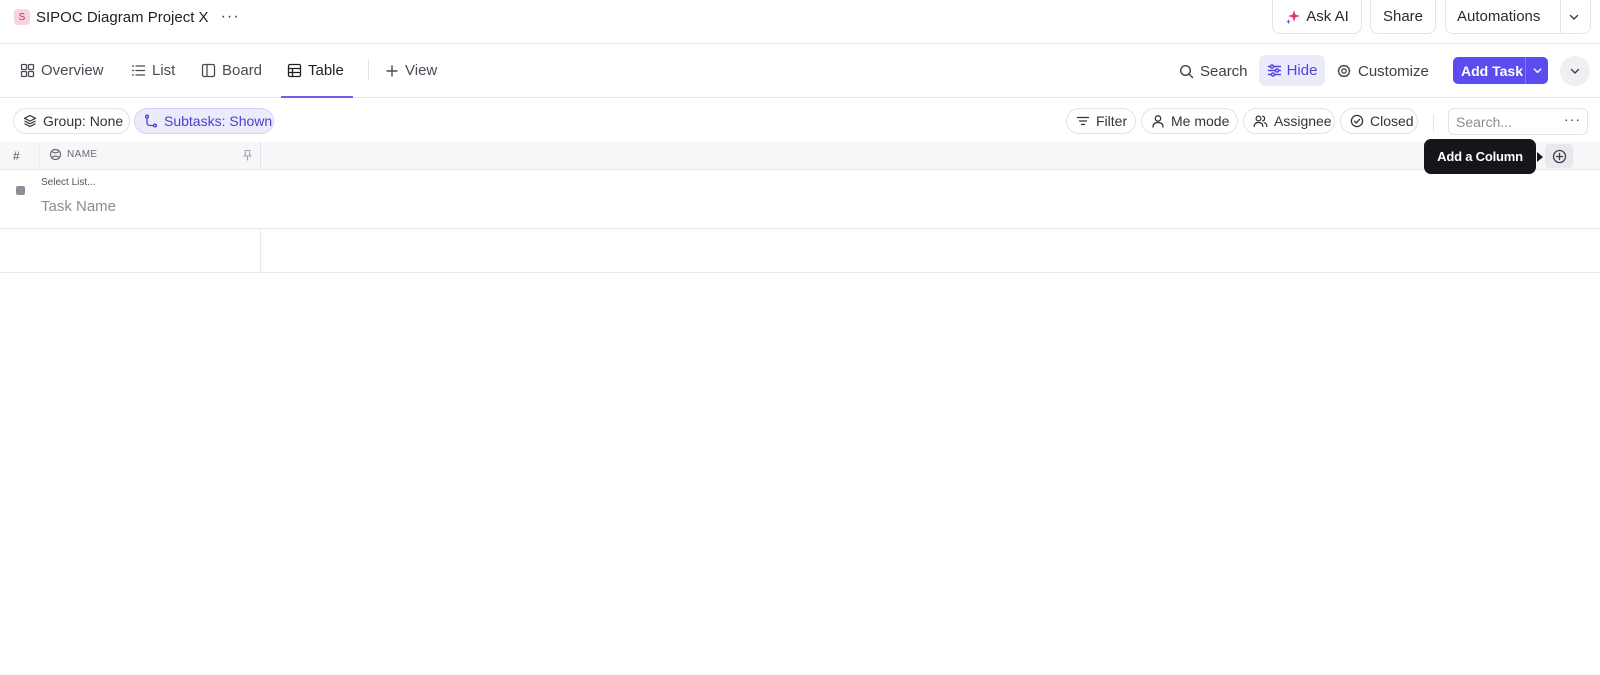 The width and height of the screenshot is (1600, 675). I want to click on tab-table-label: Table, so click(326, 70).